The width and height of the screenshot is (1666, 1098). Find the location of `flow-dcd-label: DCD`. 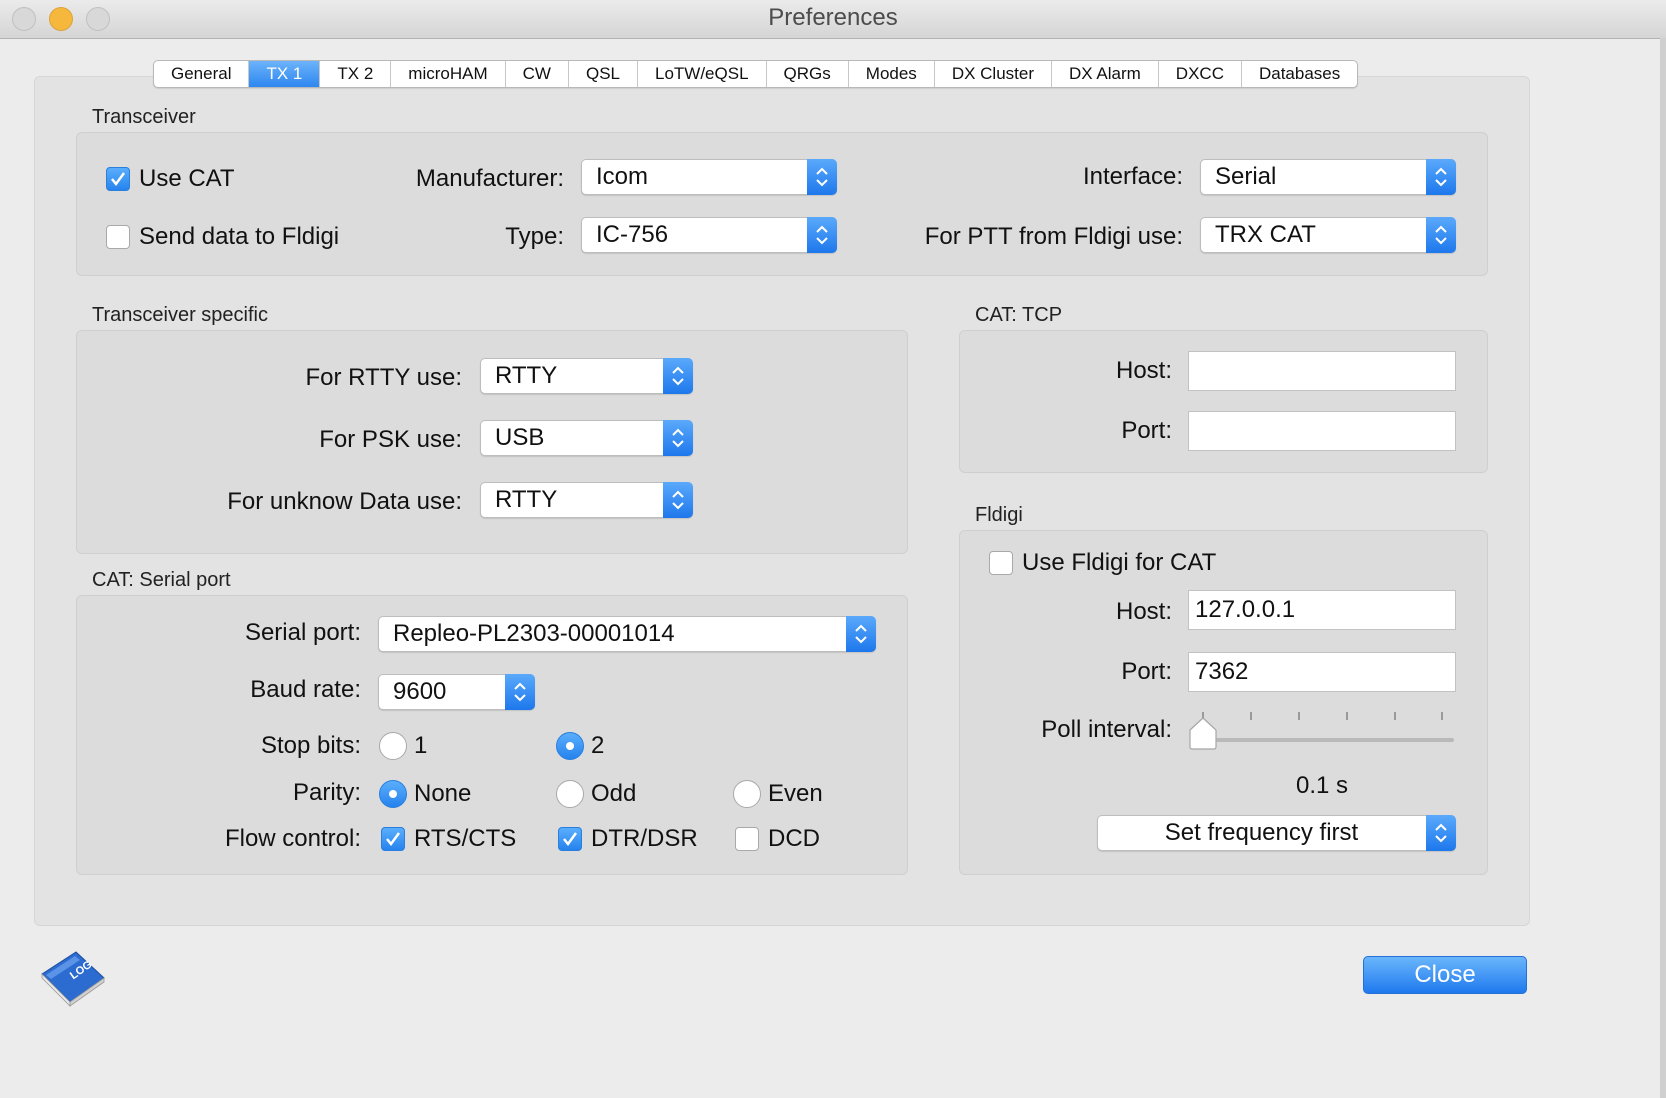

flow-dcd-label: DCD is located at coordinates (794, 838).